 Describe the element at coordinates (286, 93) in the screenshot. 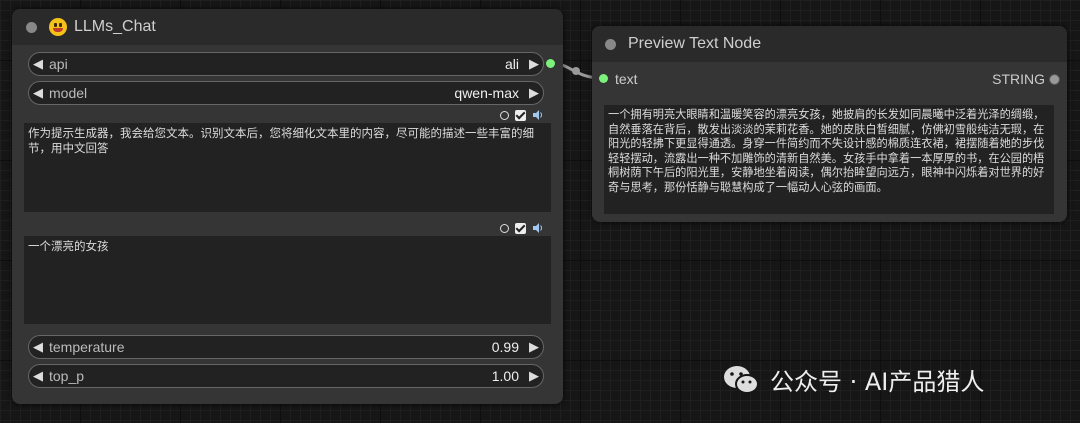

I see `model-combo: ◀ model qwen-max ▶` at that location.